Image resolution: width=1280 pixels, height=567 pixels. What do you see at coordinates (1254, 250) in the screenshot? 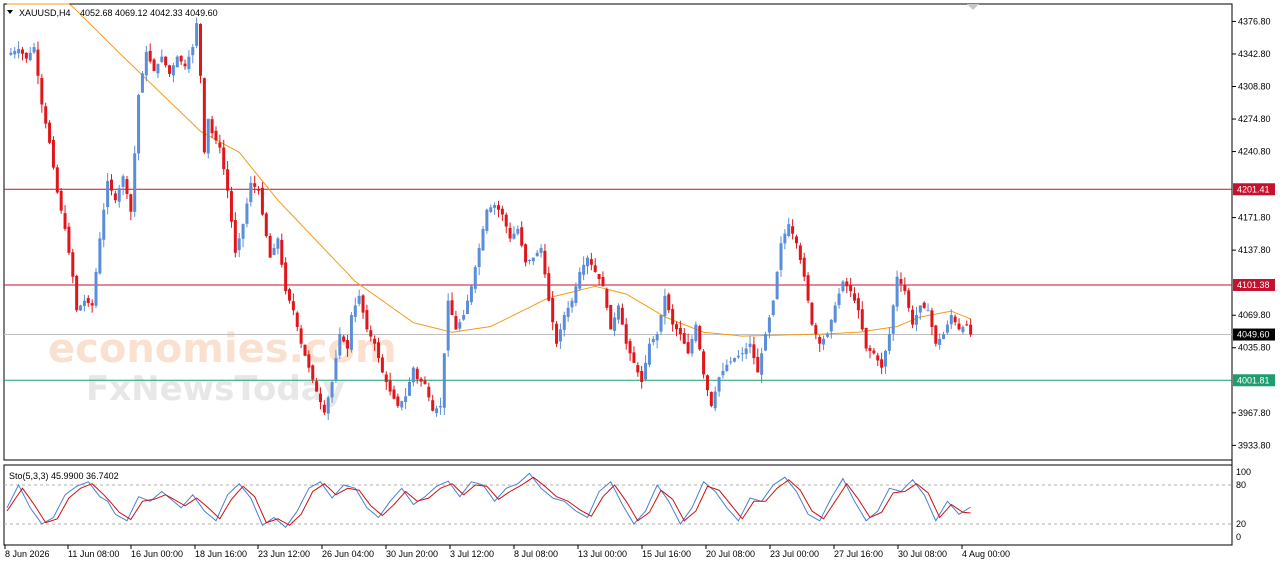
I see `price-tick-label: 4137.80` at bounding box center [1254, 250].